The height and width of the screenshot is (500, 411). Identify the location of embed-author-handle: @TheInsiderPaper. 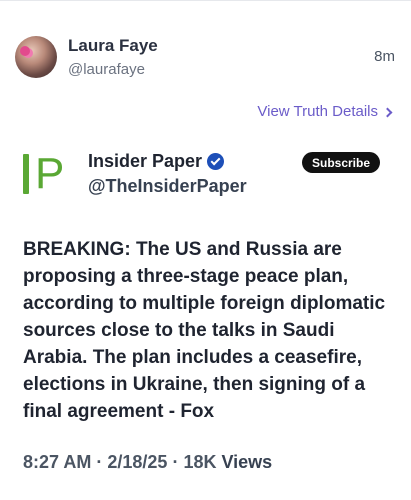
(167, 186).